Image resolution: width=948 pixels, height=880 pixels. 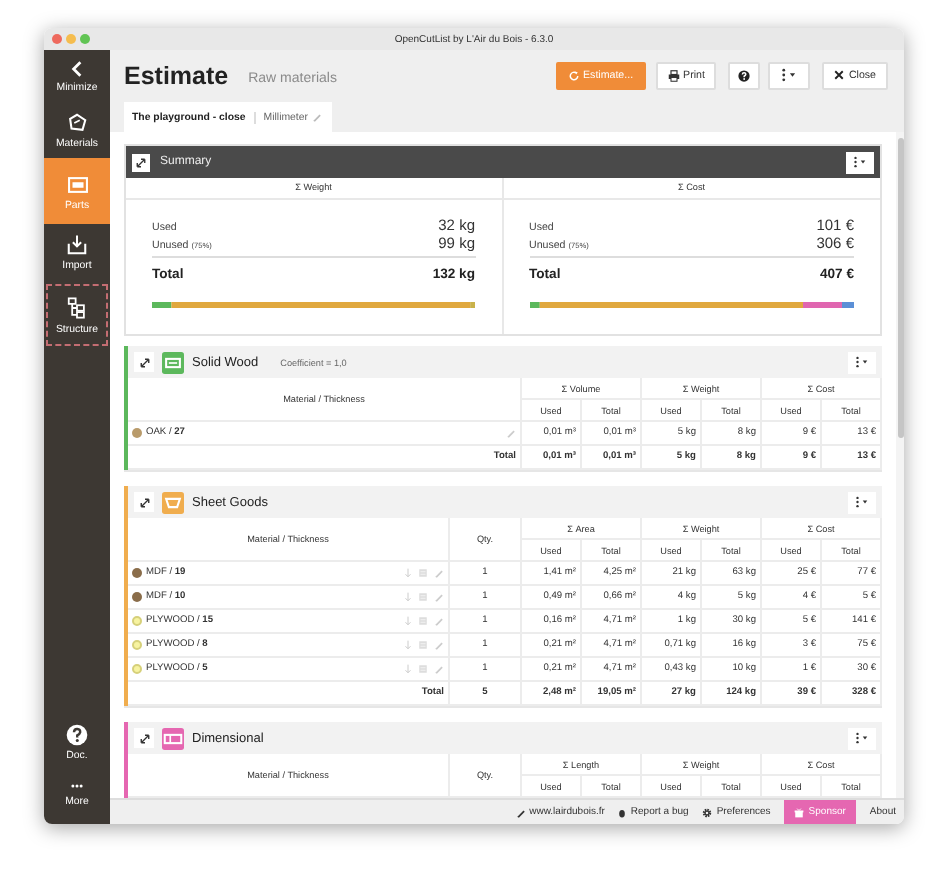 What do you see at coordinates (573, 75) in the screenshot?
I see `refresh-icon` at bounding box center [573, 75].